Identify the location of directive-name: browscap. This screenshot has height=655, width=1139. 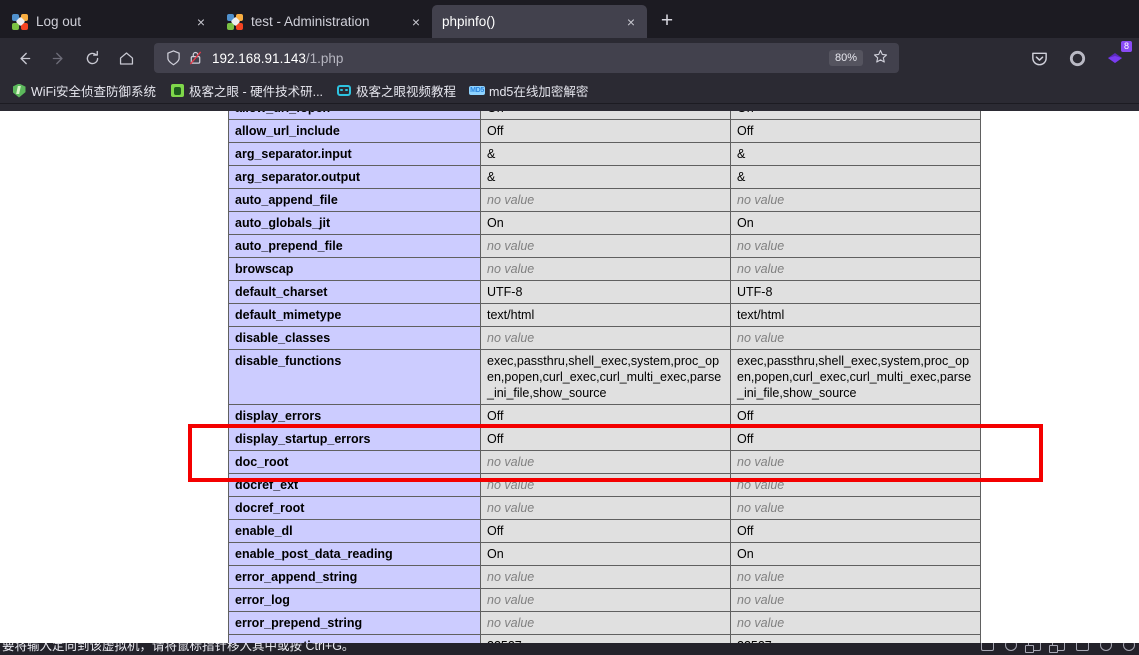
(354, 269).